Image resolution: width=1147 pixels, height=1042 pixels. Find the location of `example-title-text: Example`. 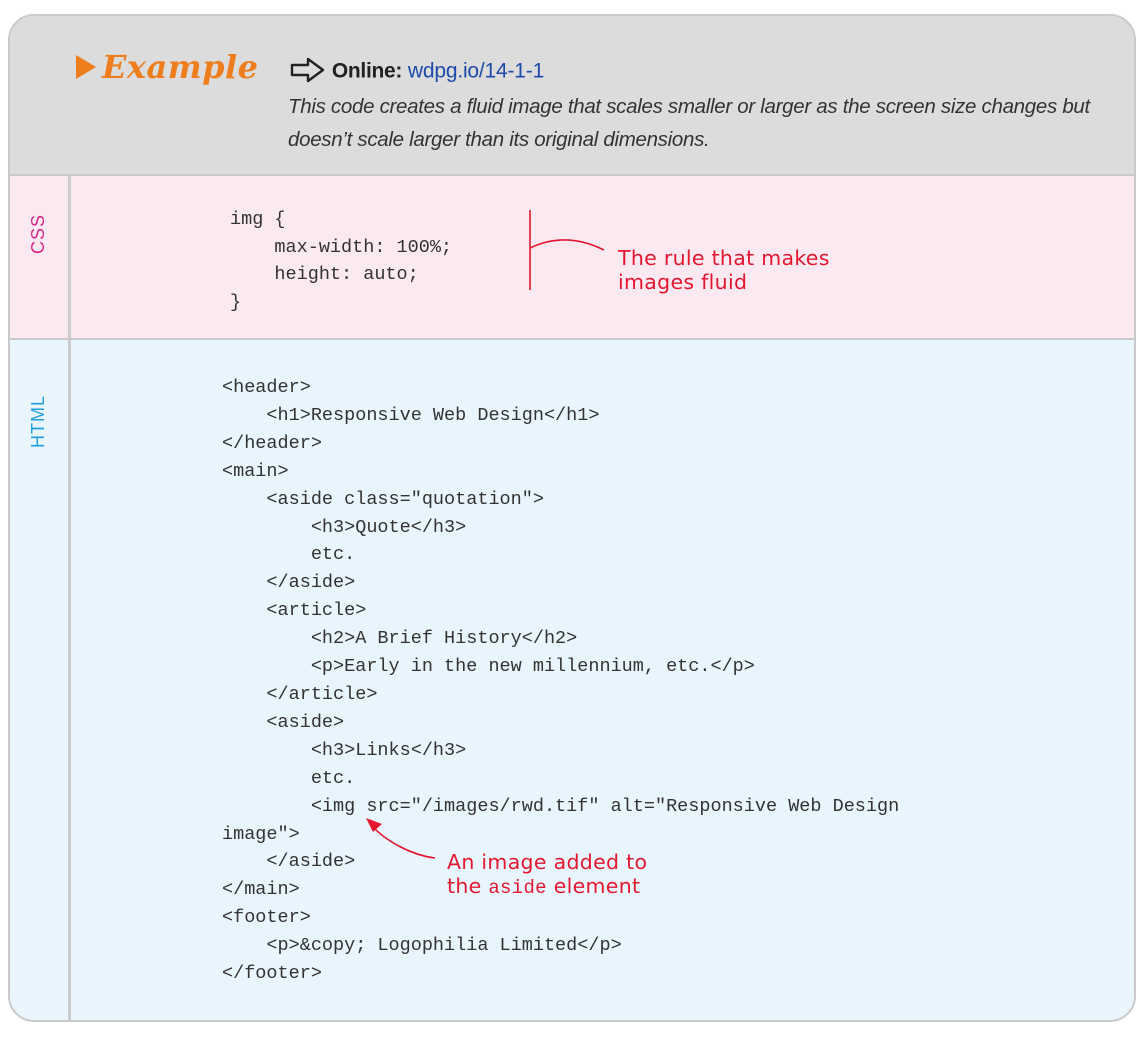

example-title-text: Example is located at coordinates (180, 67).